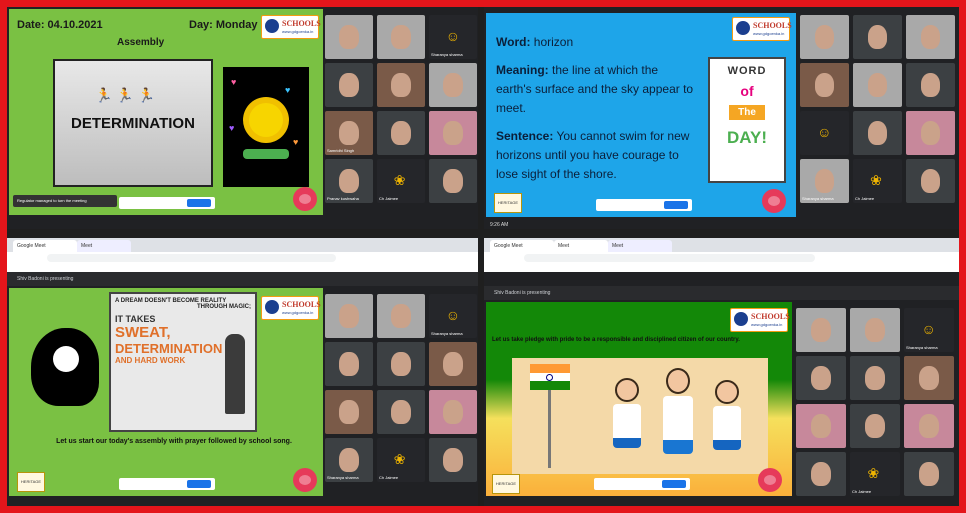  I want to click on word-value: horizon, so click(553, 42).